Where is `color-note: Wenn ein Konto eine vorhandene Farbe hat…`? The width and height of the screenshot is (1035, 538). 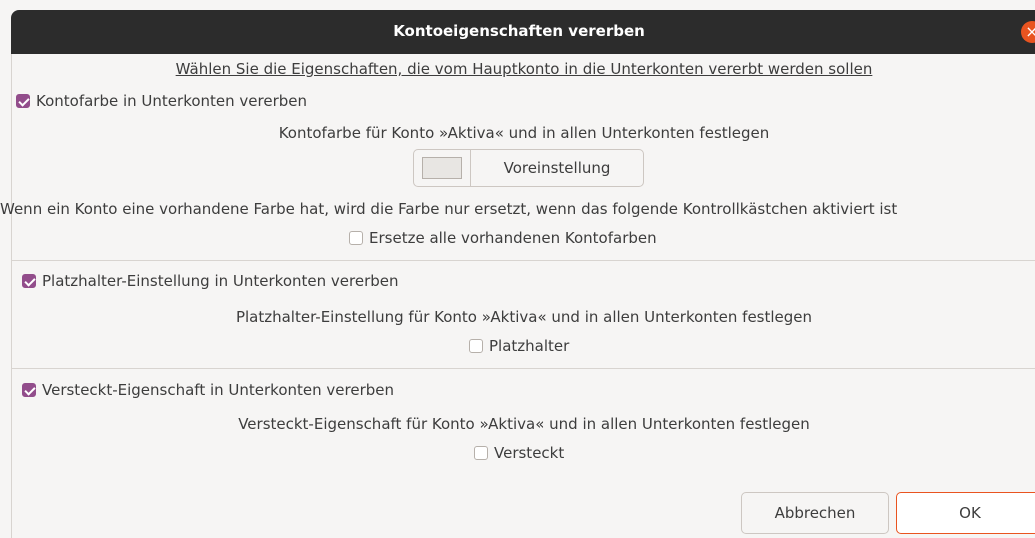
color-note: Wenn ein Konto eine vorhandene Farbe hat… is located at coordinates (449, 209).